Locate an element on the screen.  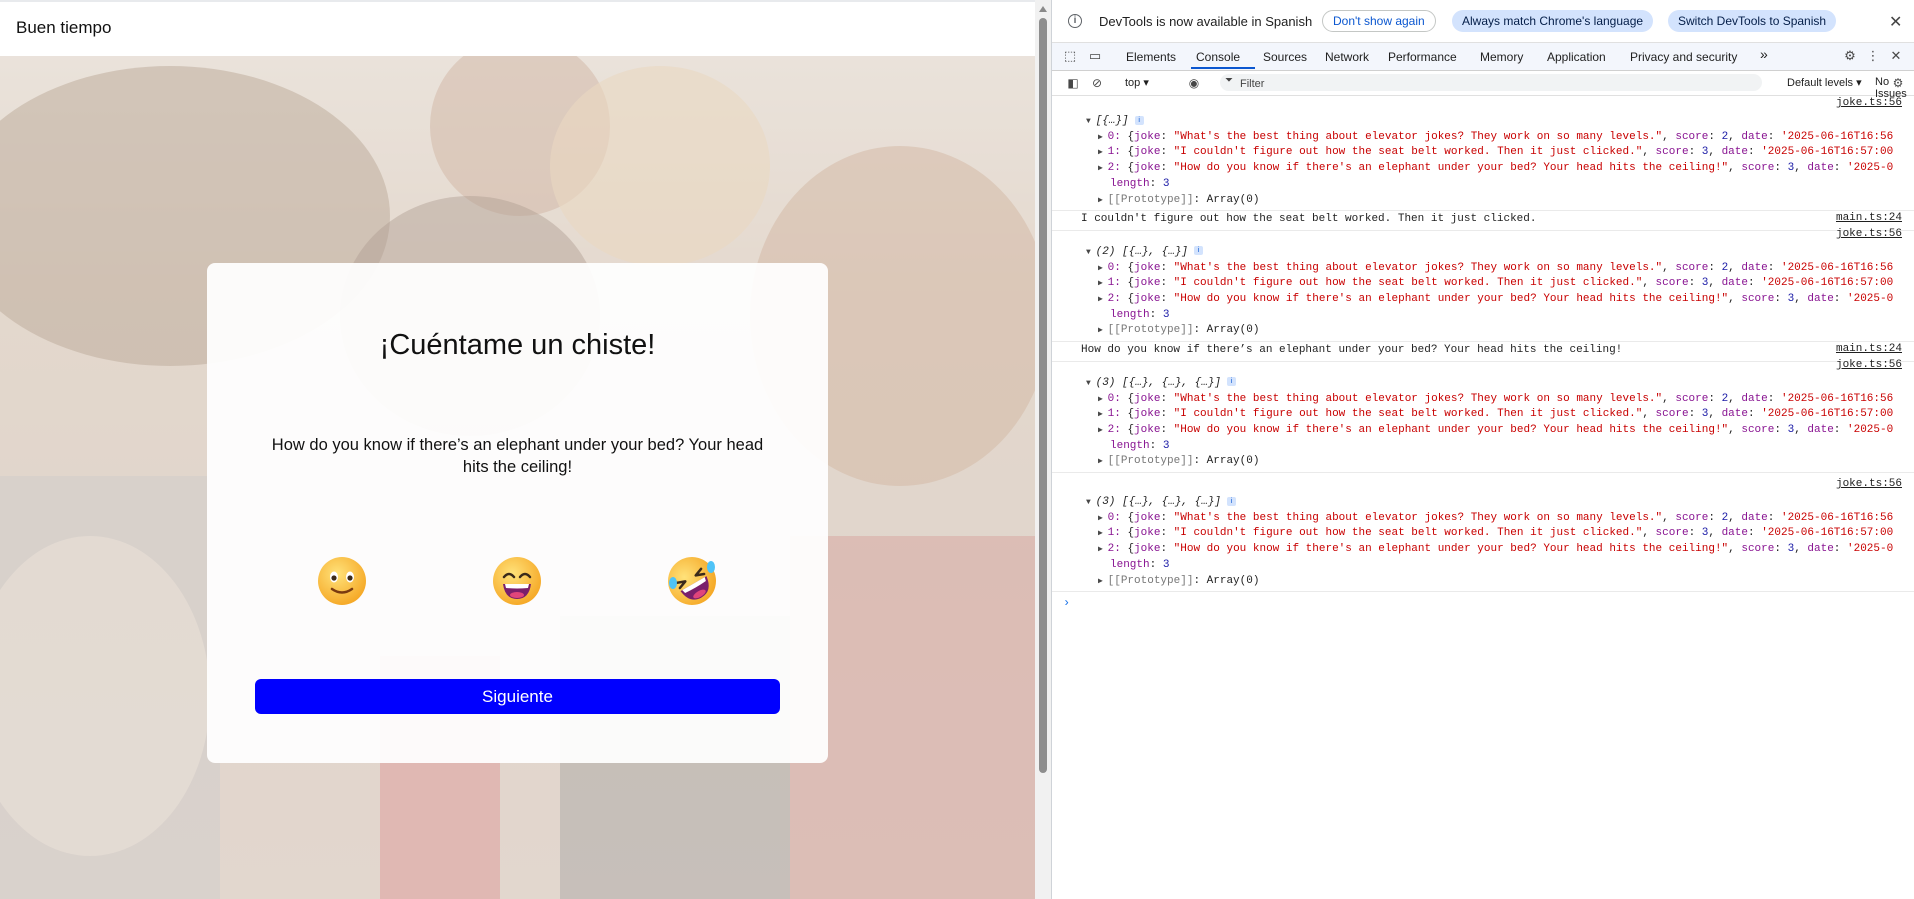
array-group-header: ▼ [{…}] i is located at coordinates (1115, 121).